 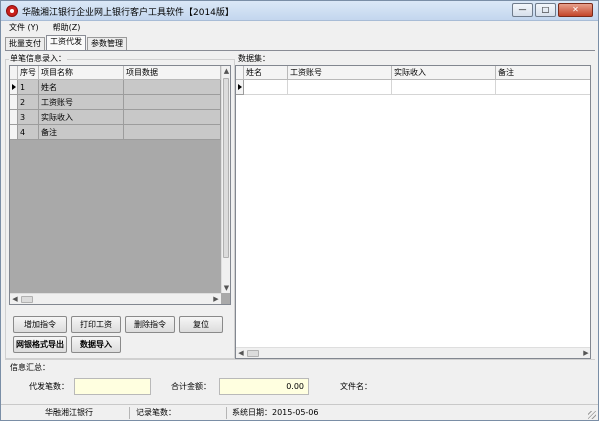 What do you see at coordinates (300, 359) in the screenshot?
I see `summary-divider` at bounding box center [300, 359].